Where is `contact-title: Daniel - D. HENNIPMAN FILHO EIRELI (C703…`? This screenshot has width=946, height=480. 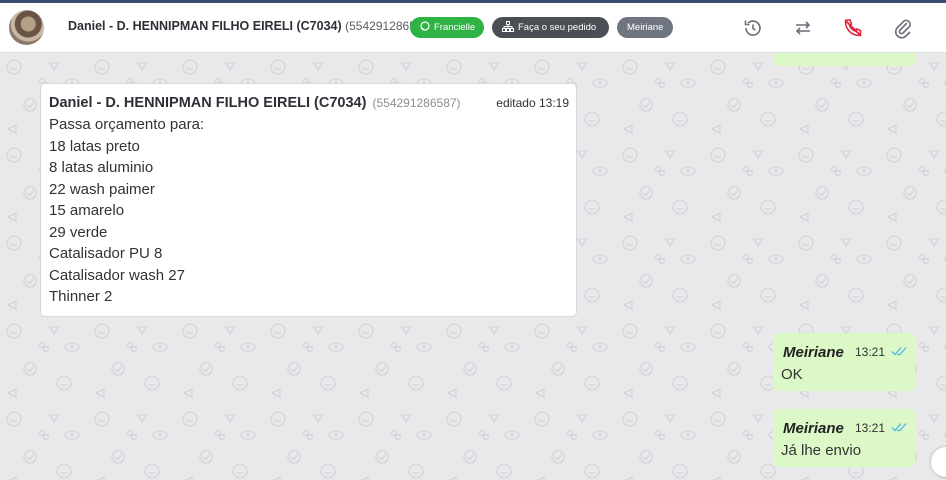
contact-title: Daniel - D. HENNIPMAN FILHO EIRELI (C703… is located at coordinates (250, 26).